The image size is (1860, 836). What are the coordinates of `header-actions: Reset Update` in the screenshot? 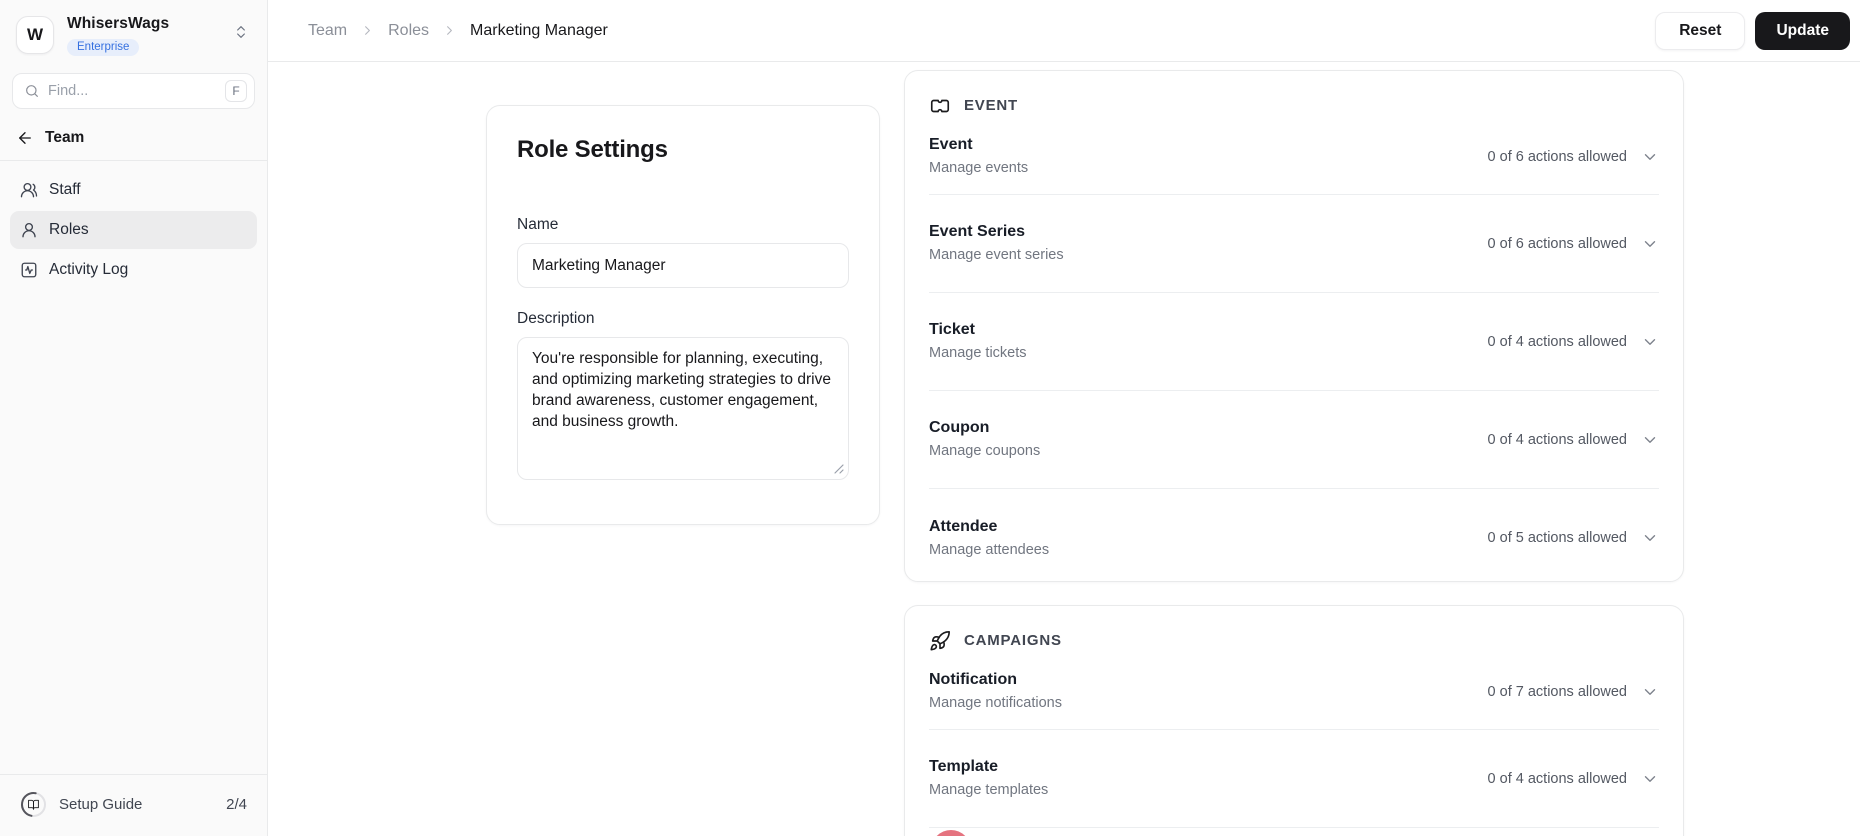 It's located at (1752, 30).